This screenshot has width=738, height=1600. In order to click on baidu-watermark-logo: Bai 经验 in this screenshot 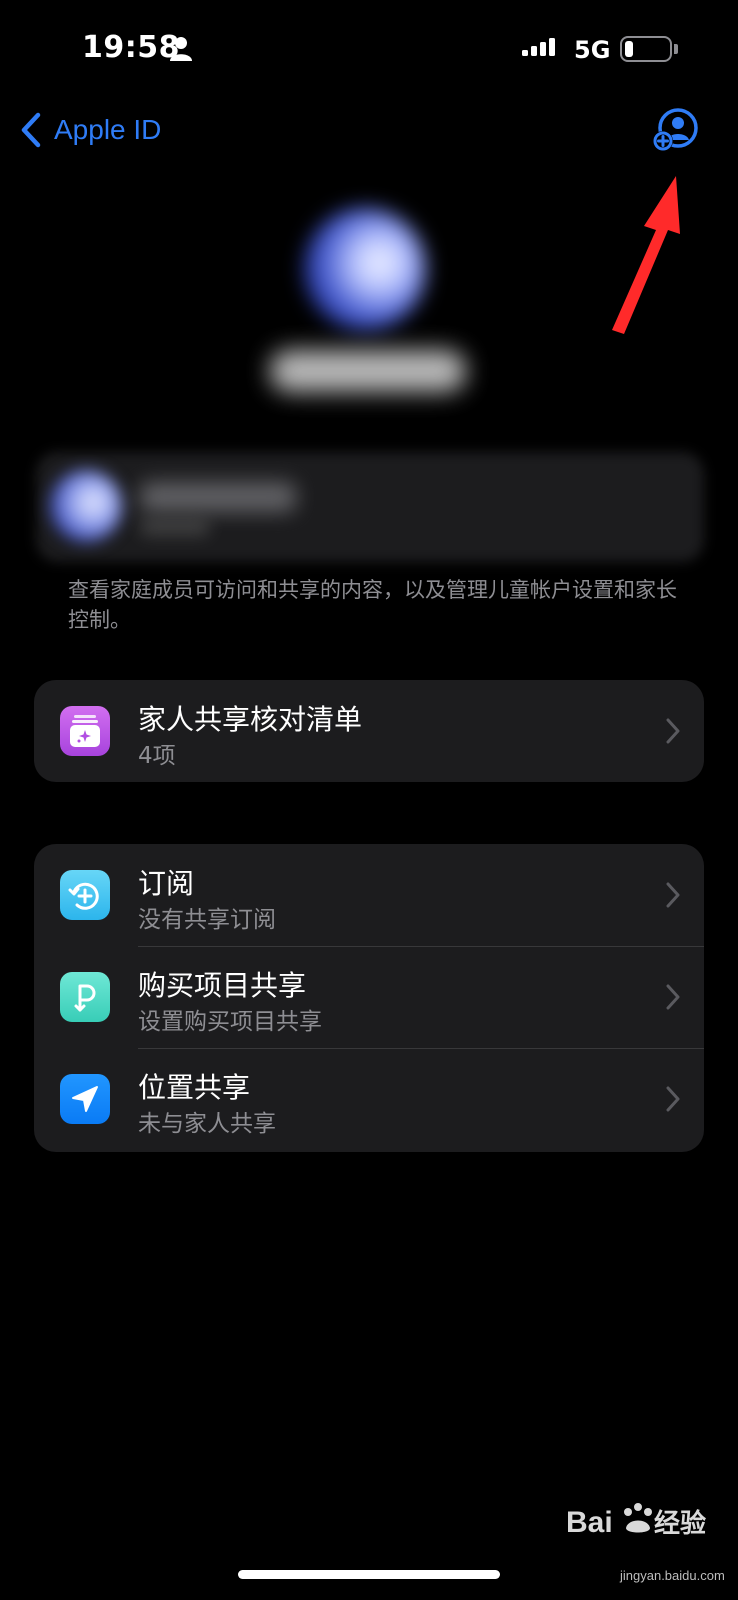, I will do `click(636, 1521)`.